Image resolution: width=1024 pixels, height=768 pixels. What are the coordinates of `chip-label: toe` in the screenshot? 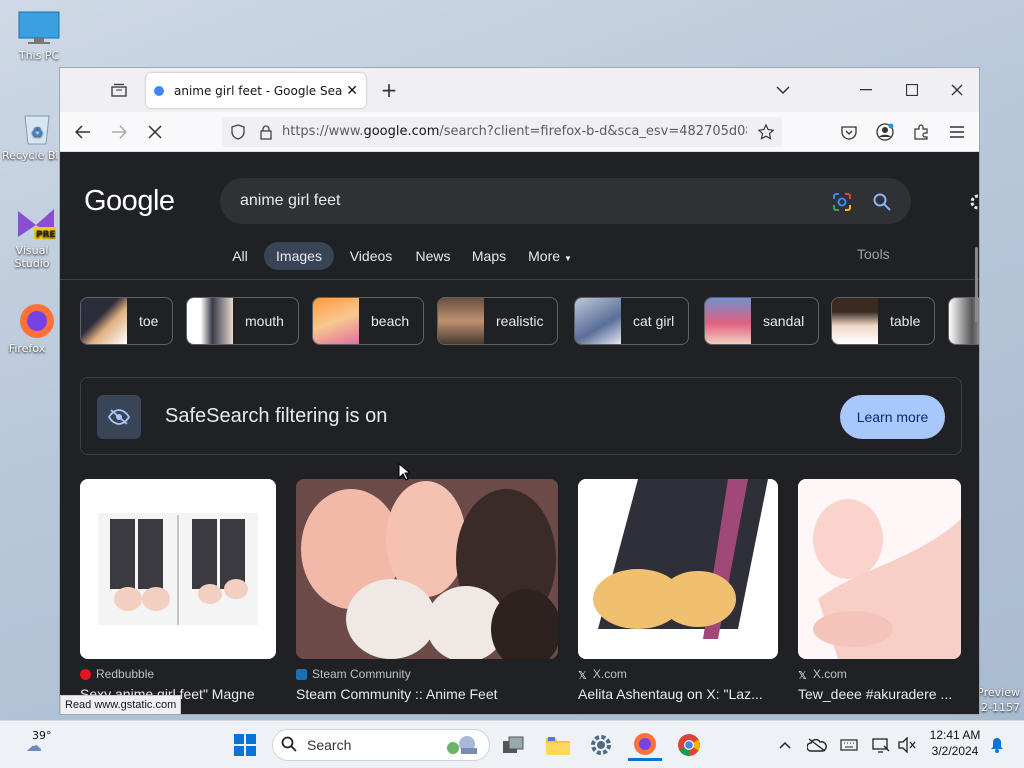 It's located at (149, 321).